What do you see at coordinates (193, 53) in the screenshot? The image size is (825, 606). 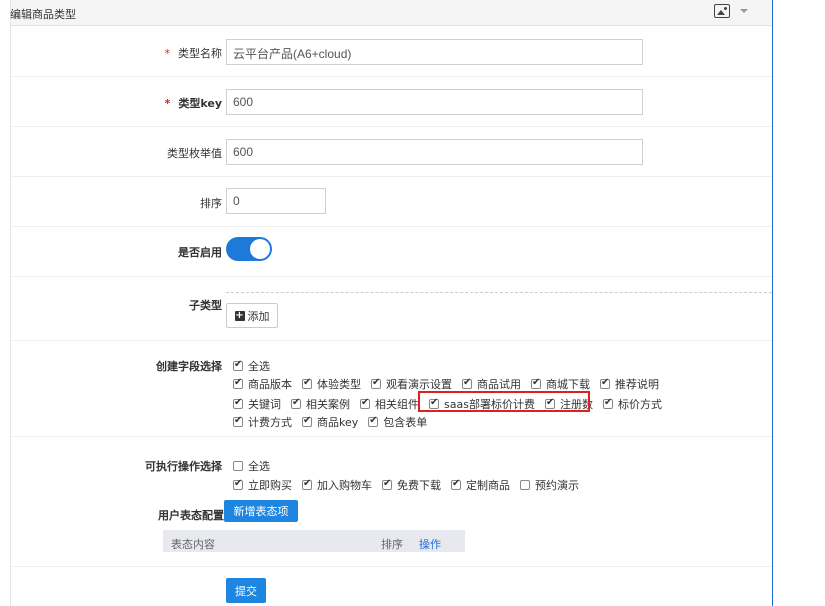 I see `type-name-label: * 类型名称` at bounding box center [193, 53].